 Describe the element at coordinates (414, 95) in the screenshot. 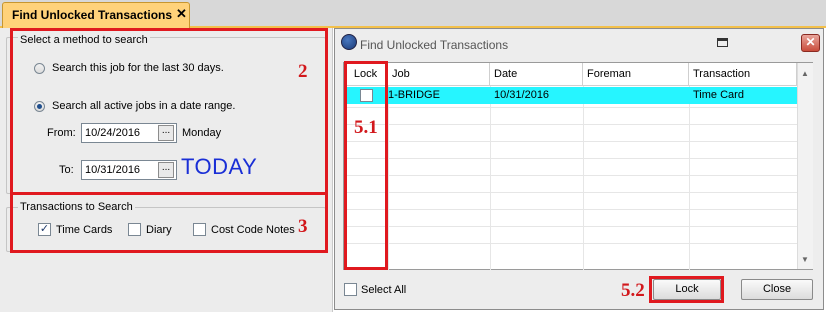

I see `row-job: 1-BRIDGE` at that location.